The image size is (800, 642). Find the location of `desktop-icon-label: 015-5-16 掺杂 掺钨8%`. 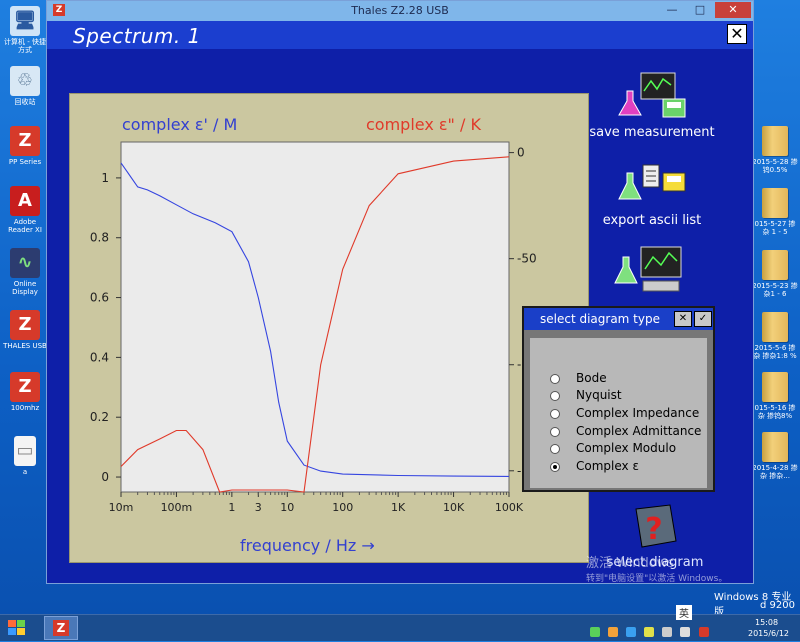

desktop-icon-label: 015-5-16 掺杂 掺钨8% is located at coordinates (775, 412).